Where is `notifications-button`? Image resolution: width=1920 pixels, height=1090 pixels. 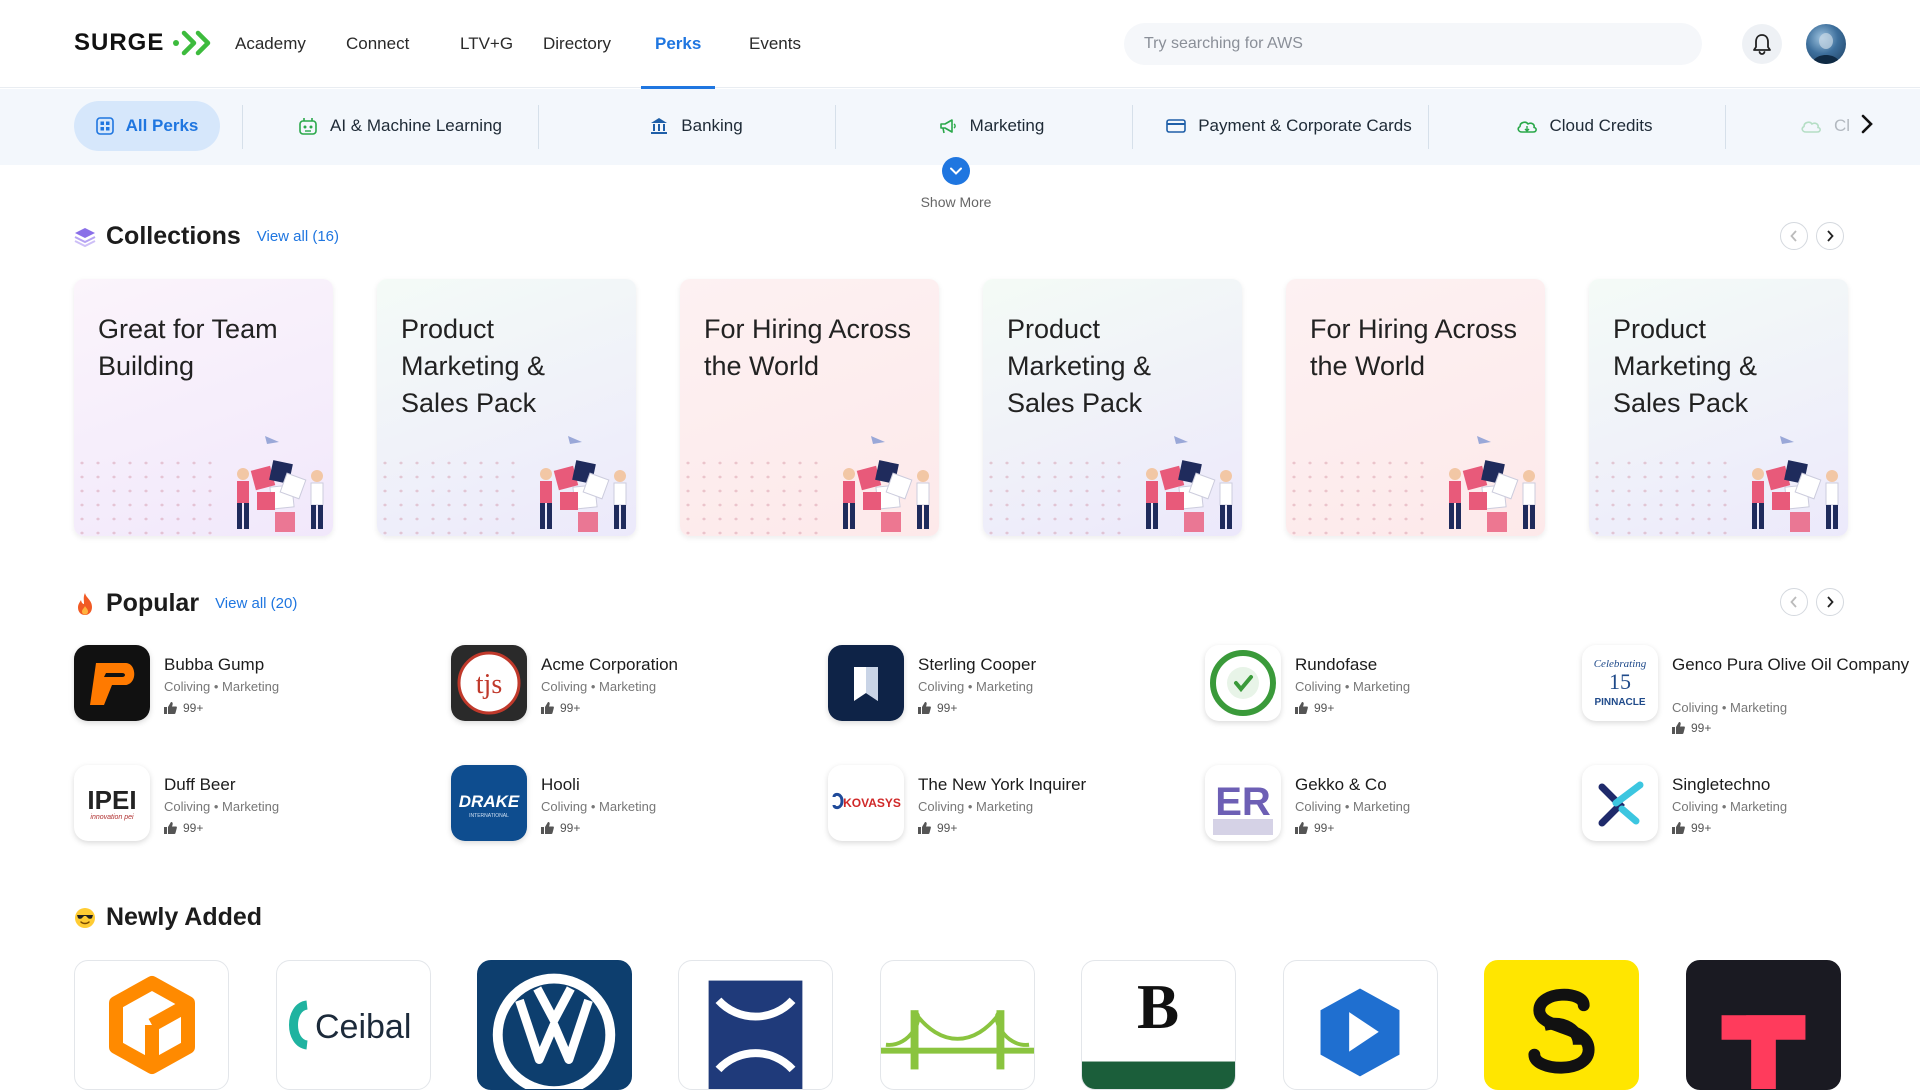 notifications-button is located at coordinates (1762, 44).